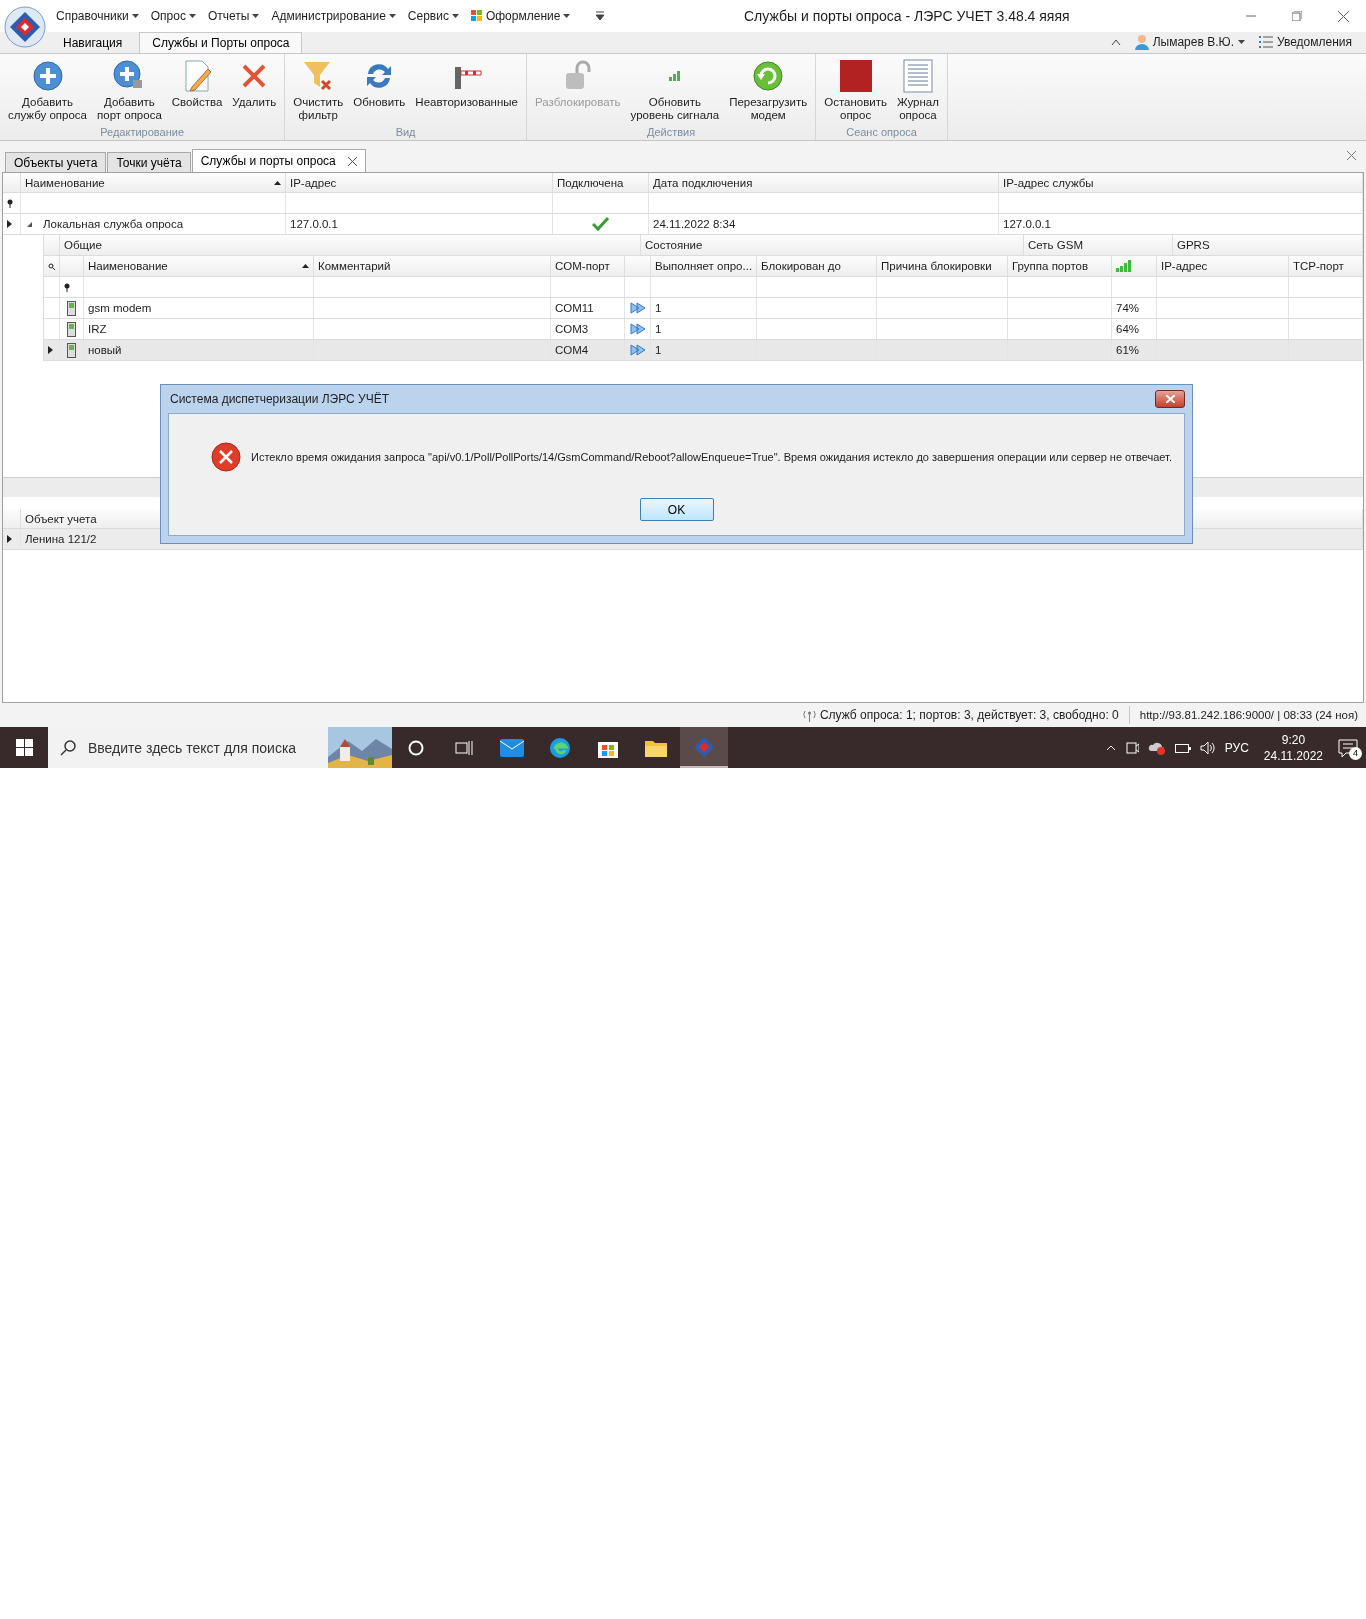 The height and width of the screenshot is (1619, 1366). Describe the element at coordinates (600, 16) in the screenshot. I see `customize-toolbar-icon` at that location.